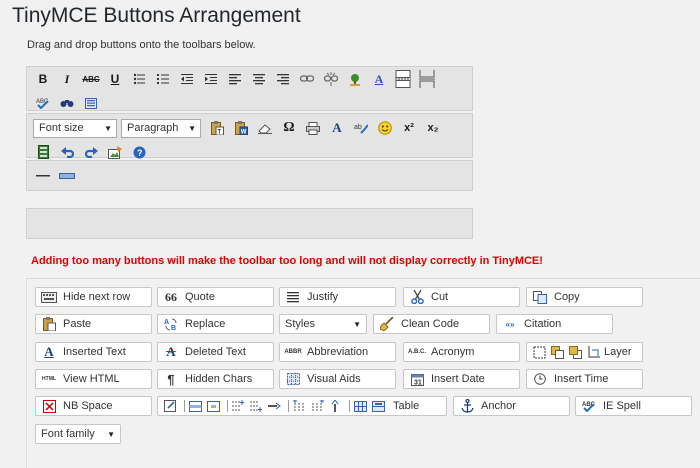  What do you see at coordinates (67, 79) in the screenshot?
I see `italic-icon: I` at bounding box center [67, 79].